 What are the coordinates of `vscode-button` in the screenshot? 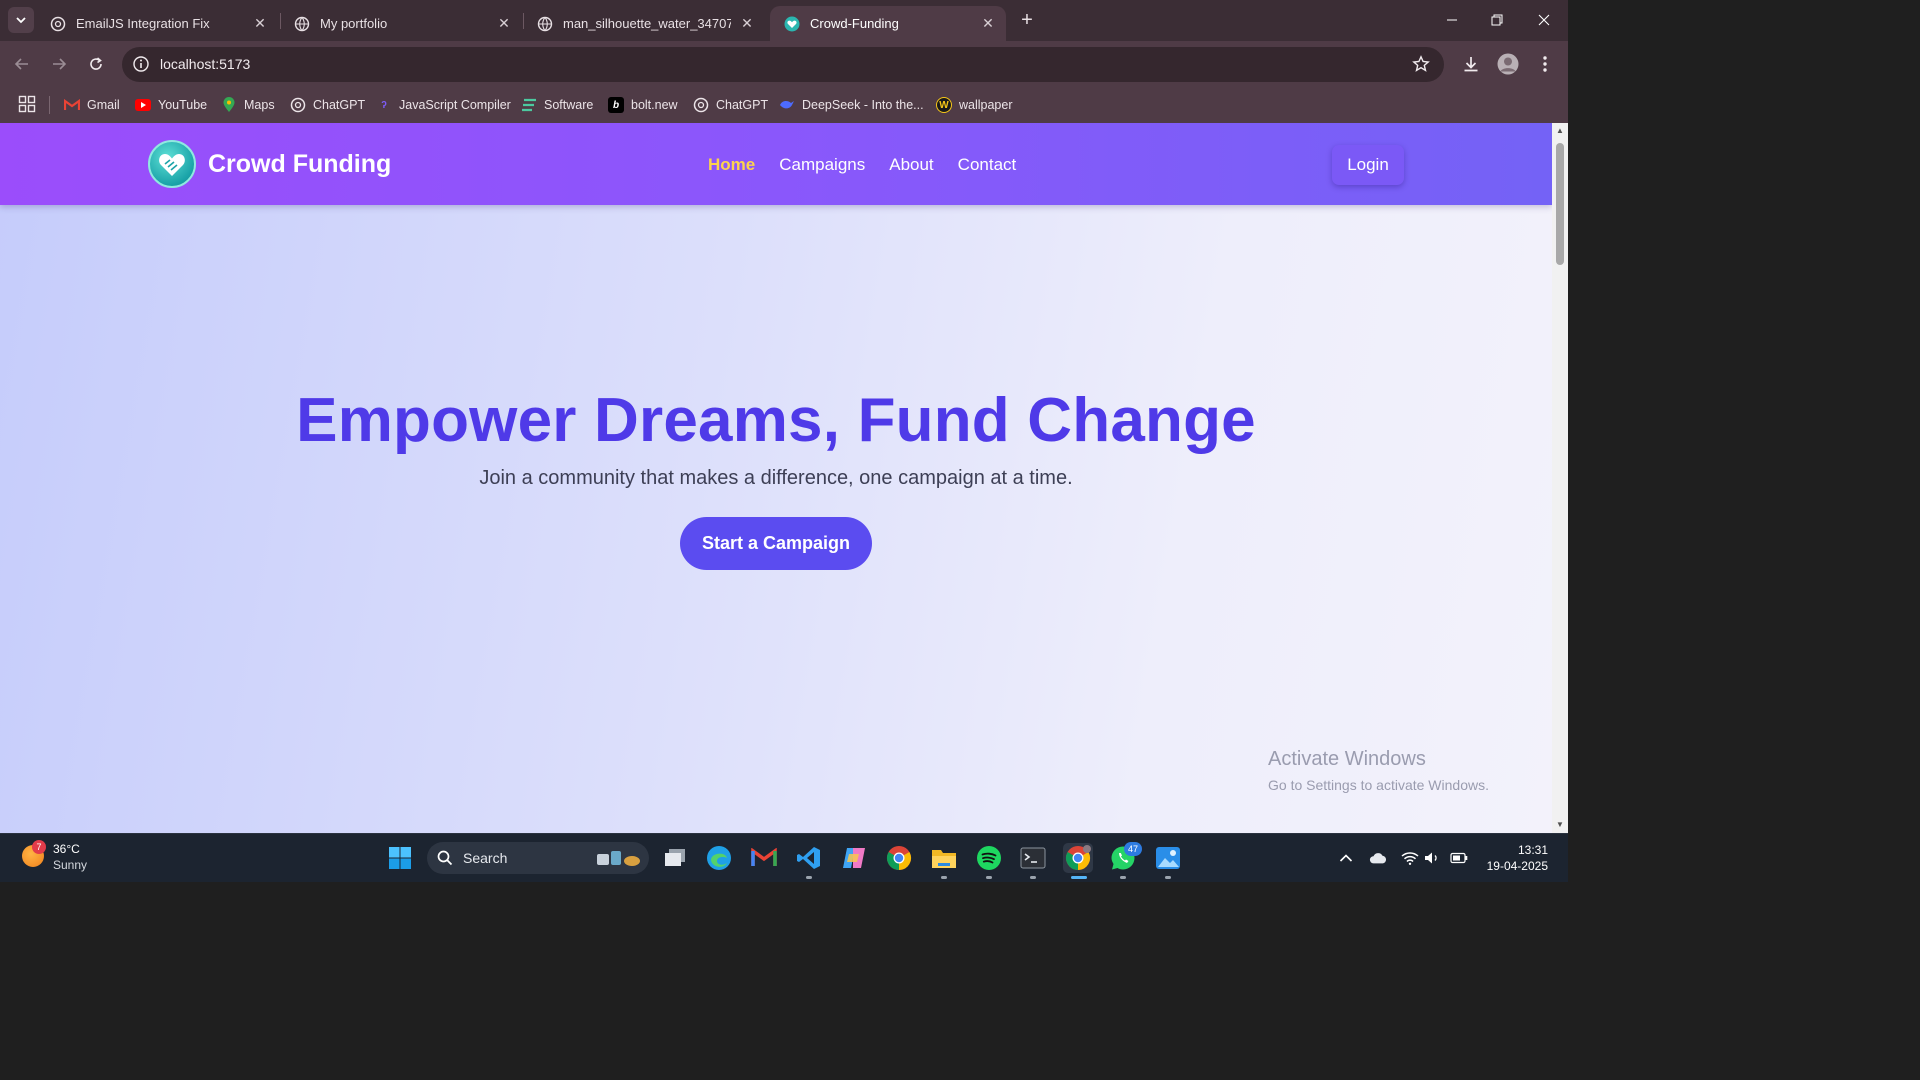 It's located at (809, 858).